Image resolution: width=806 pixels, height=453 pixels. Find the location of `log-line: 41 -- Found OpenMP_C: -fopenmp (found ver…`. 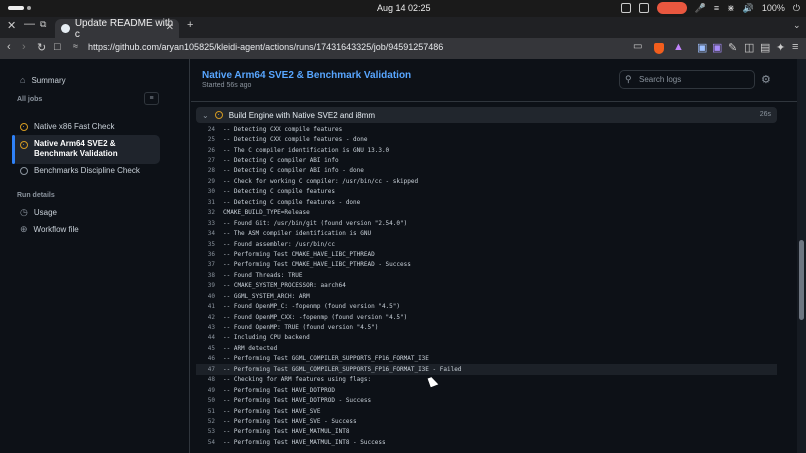

log-line: 41 -- Found OpenMP_C: -fopenmp (found ver… is located at coordinates (486, 306).